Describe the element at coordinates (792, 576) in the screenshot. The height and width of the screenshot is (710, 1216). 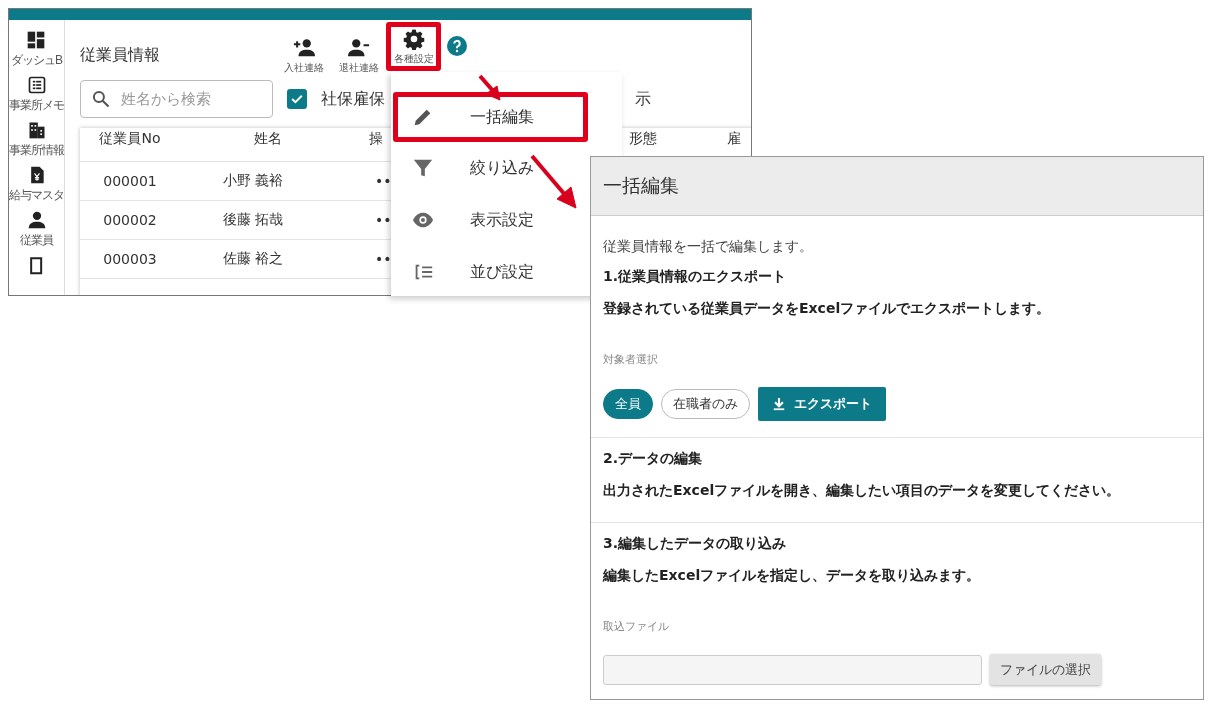
I see `section-description: 編集したExcelファイルを指定し、データを取り込みます。` at that location.